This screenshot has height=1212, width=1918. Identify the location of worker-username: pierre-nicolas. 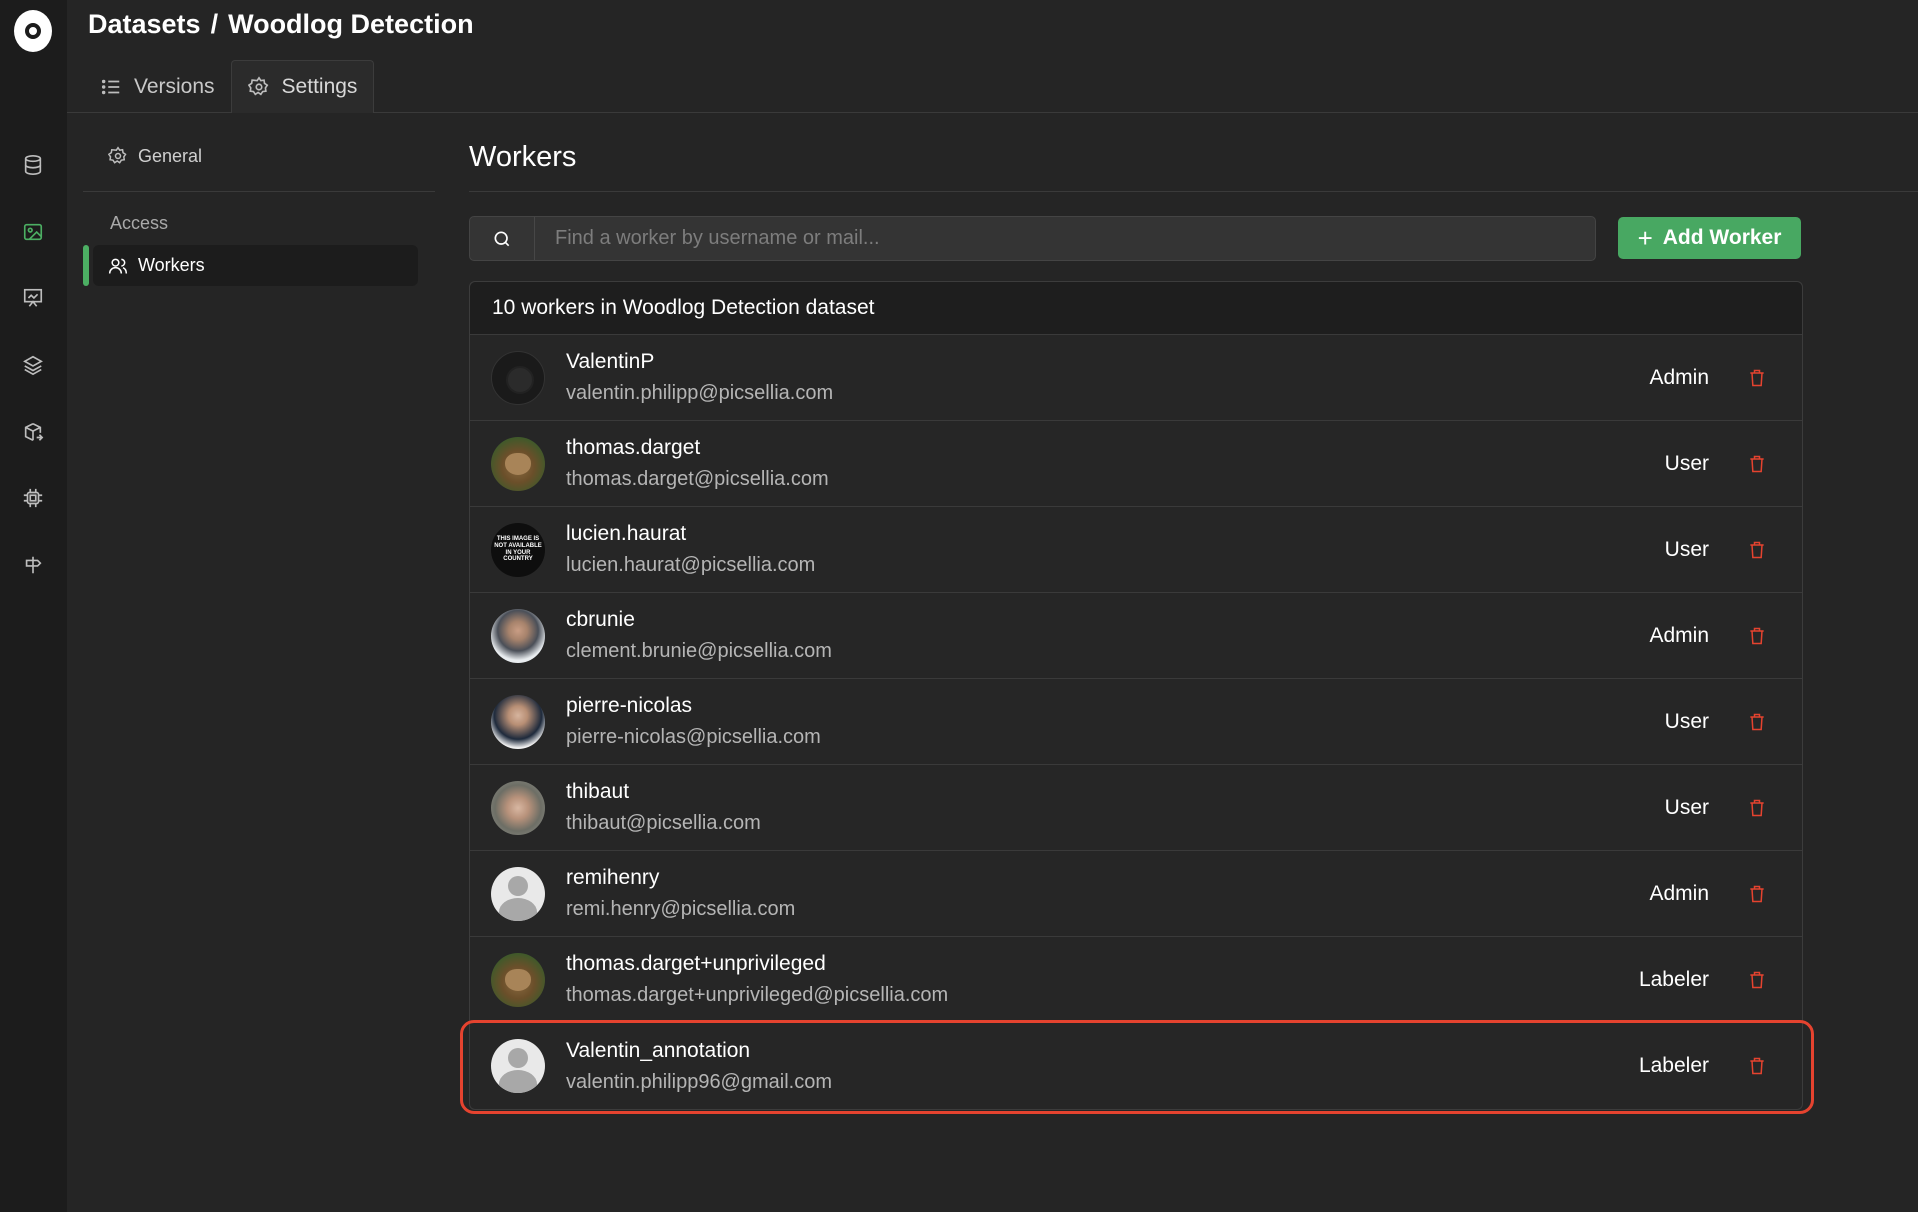
(629, 705).